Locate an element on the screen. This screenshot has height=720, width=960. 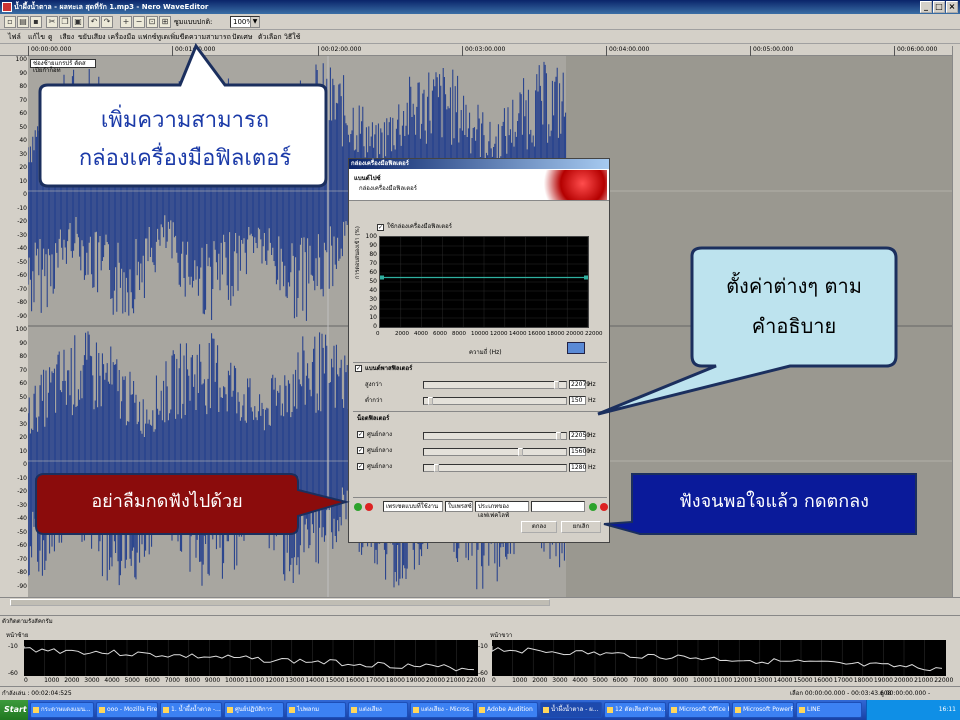
callout-listen-text: อย่าลืมกดฟังไปด้วย is located at coordinates (167, 501).